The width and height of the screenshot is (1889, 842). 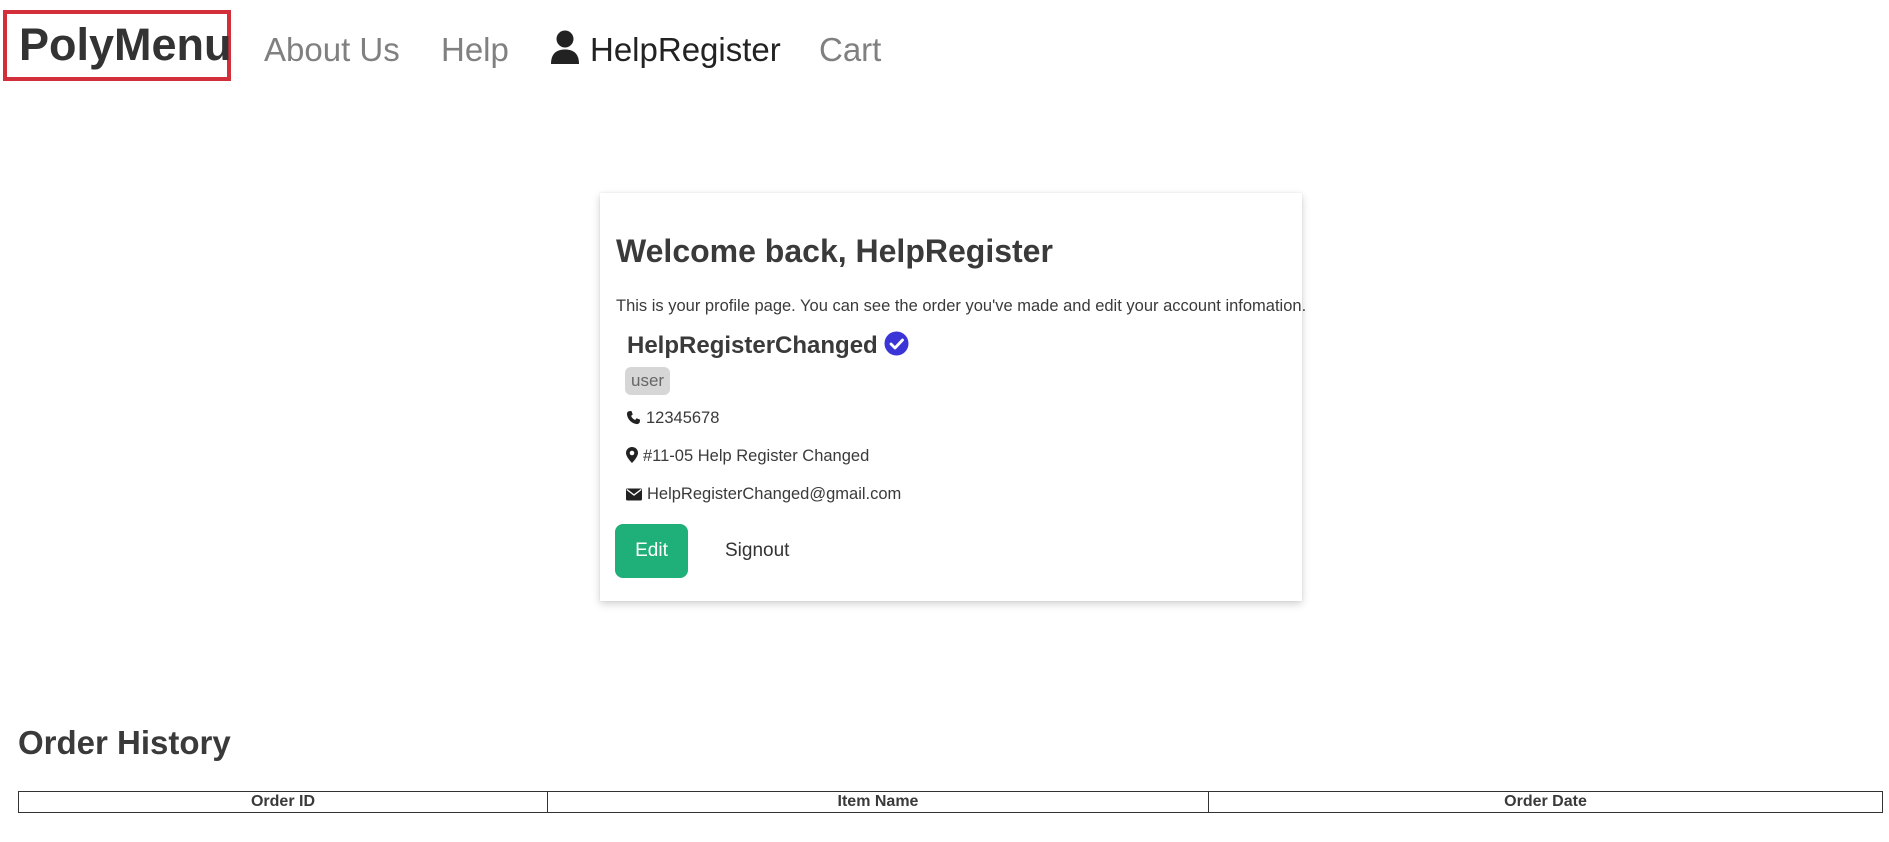 I want to click on phone-icon, so click(x=633, y=417).